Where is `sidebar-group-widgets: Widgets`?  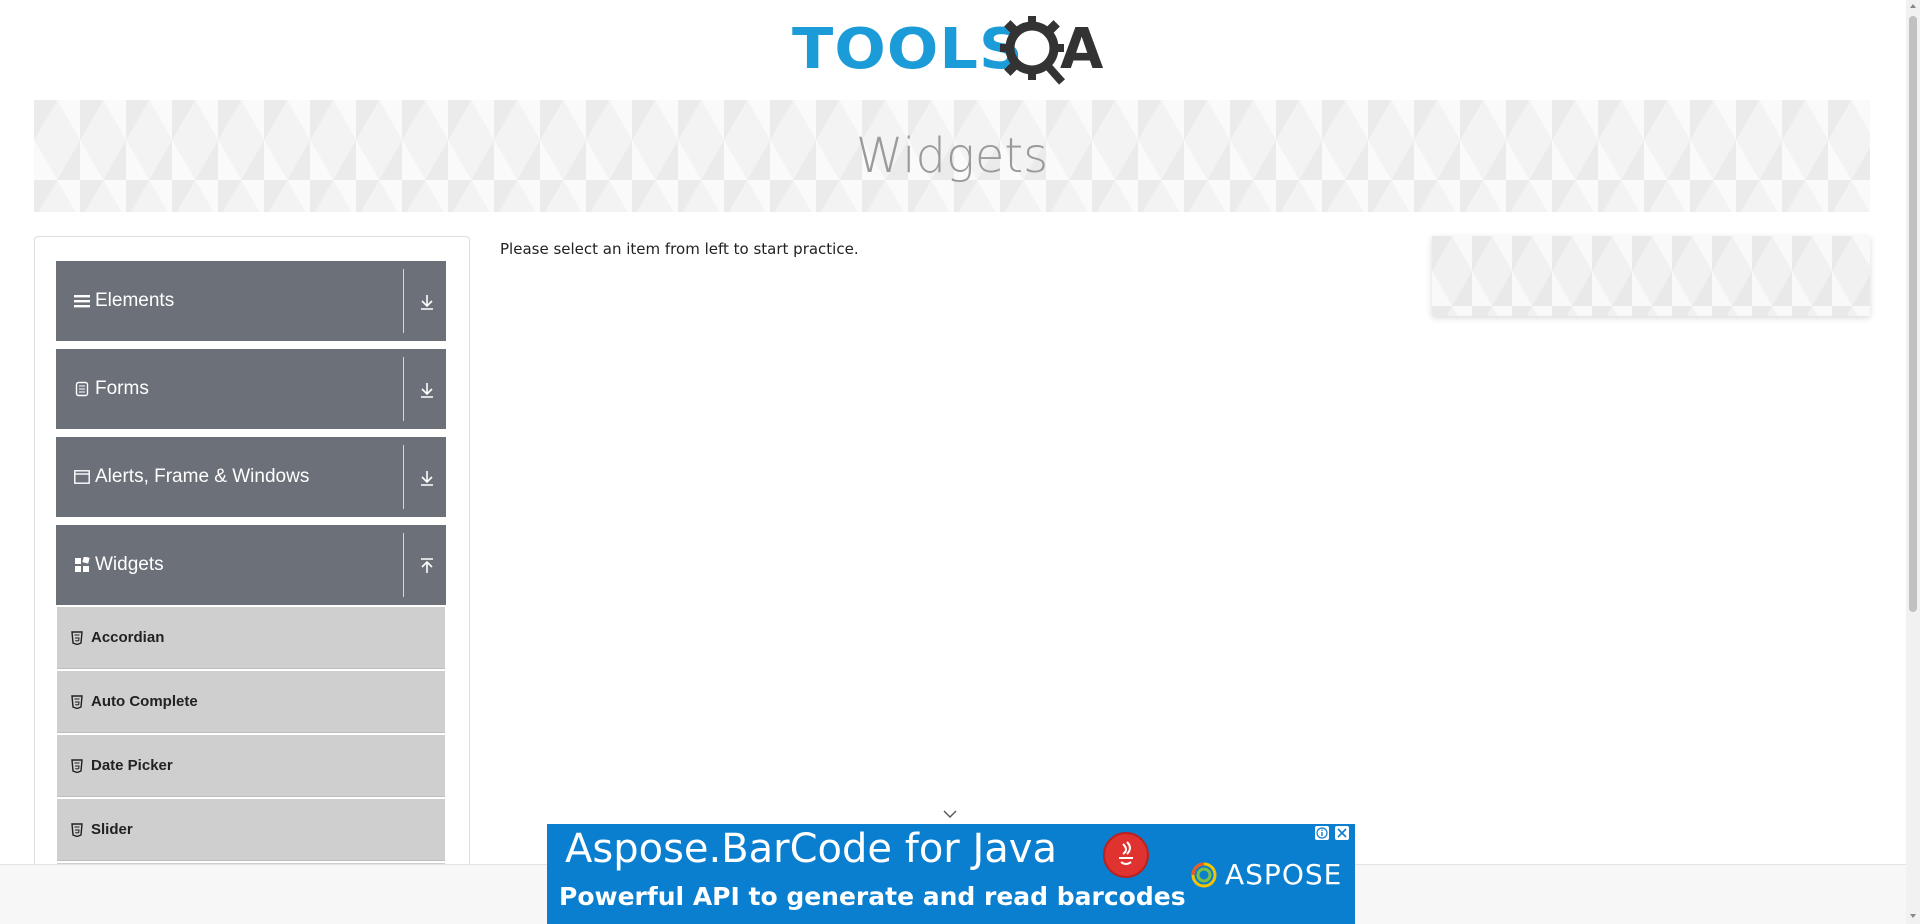
sidebar-group-widgets: Widgets is located at coordinates (251, 565).